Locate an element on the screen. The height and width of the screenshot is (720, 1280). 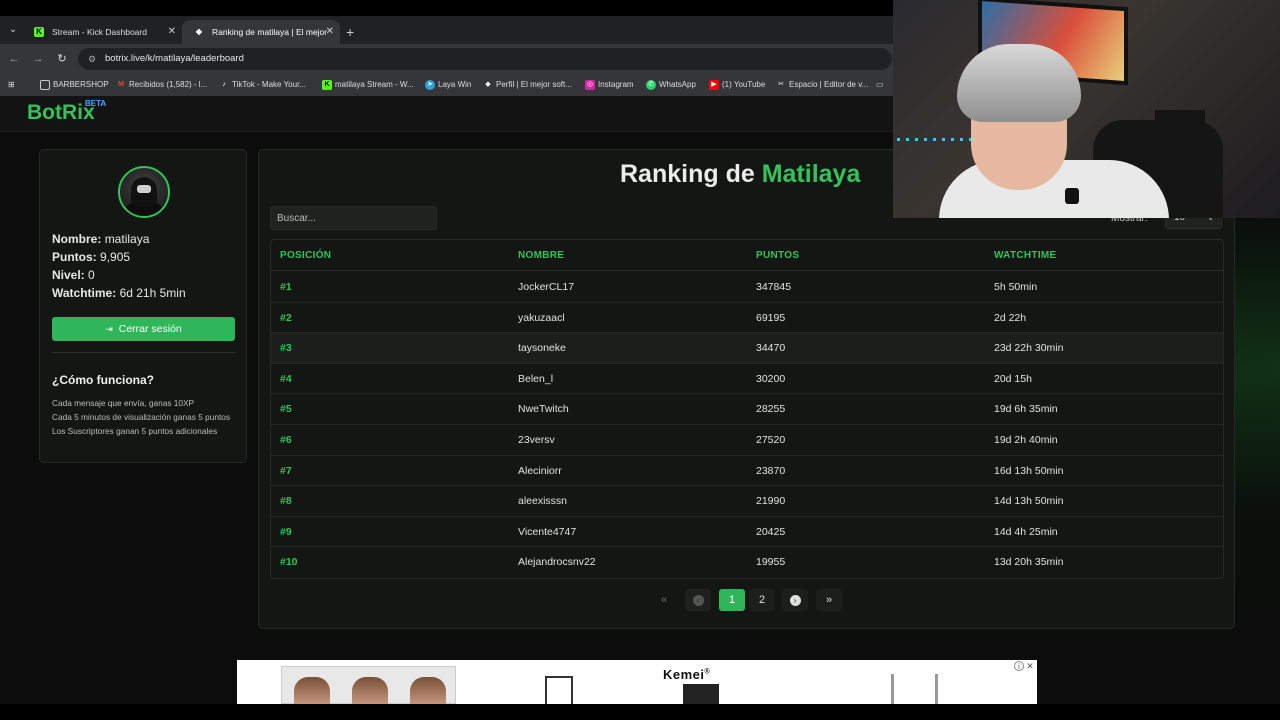
column-header-position: POSICIÓN is located at coordinates (305, 255).